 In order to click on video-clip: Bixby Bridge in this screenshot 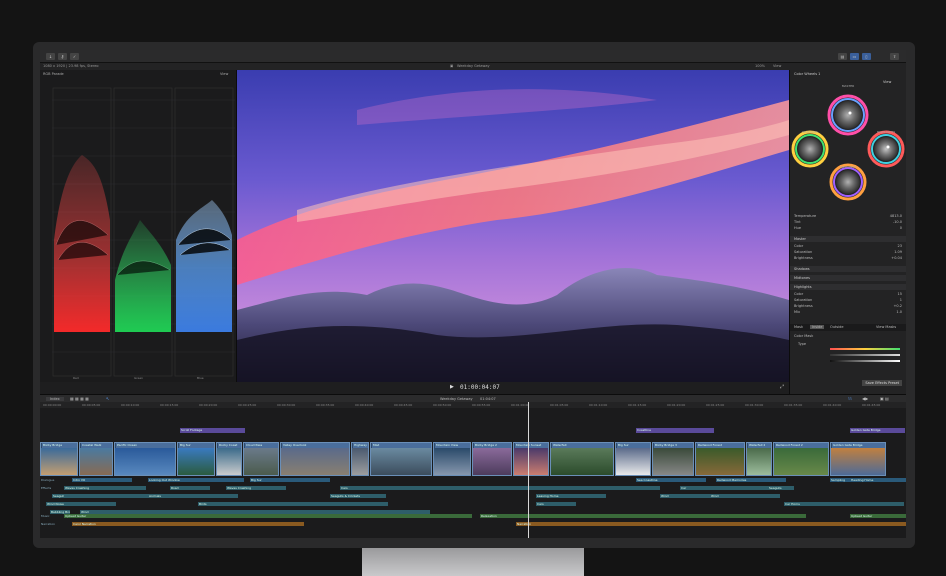, I will do `click(59, 459)`.